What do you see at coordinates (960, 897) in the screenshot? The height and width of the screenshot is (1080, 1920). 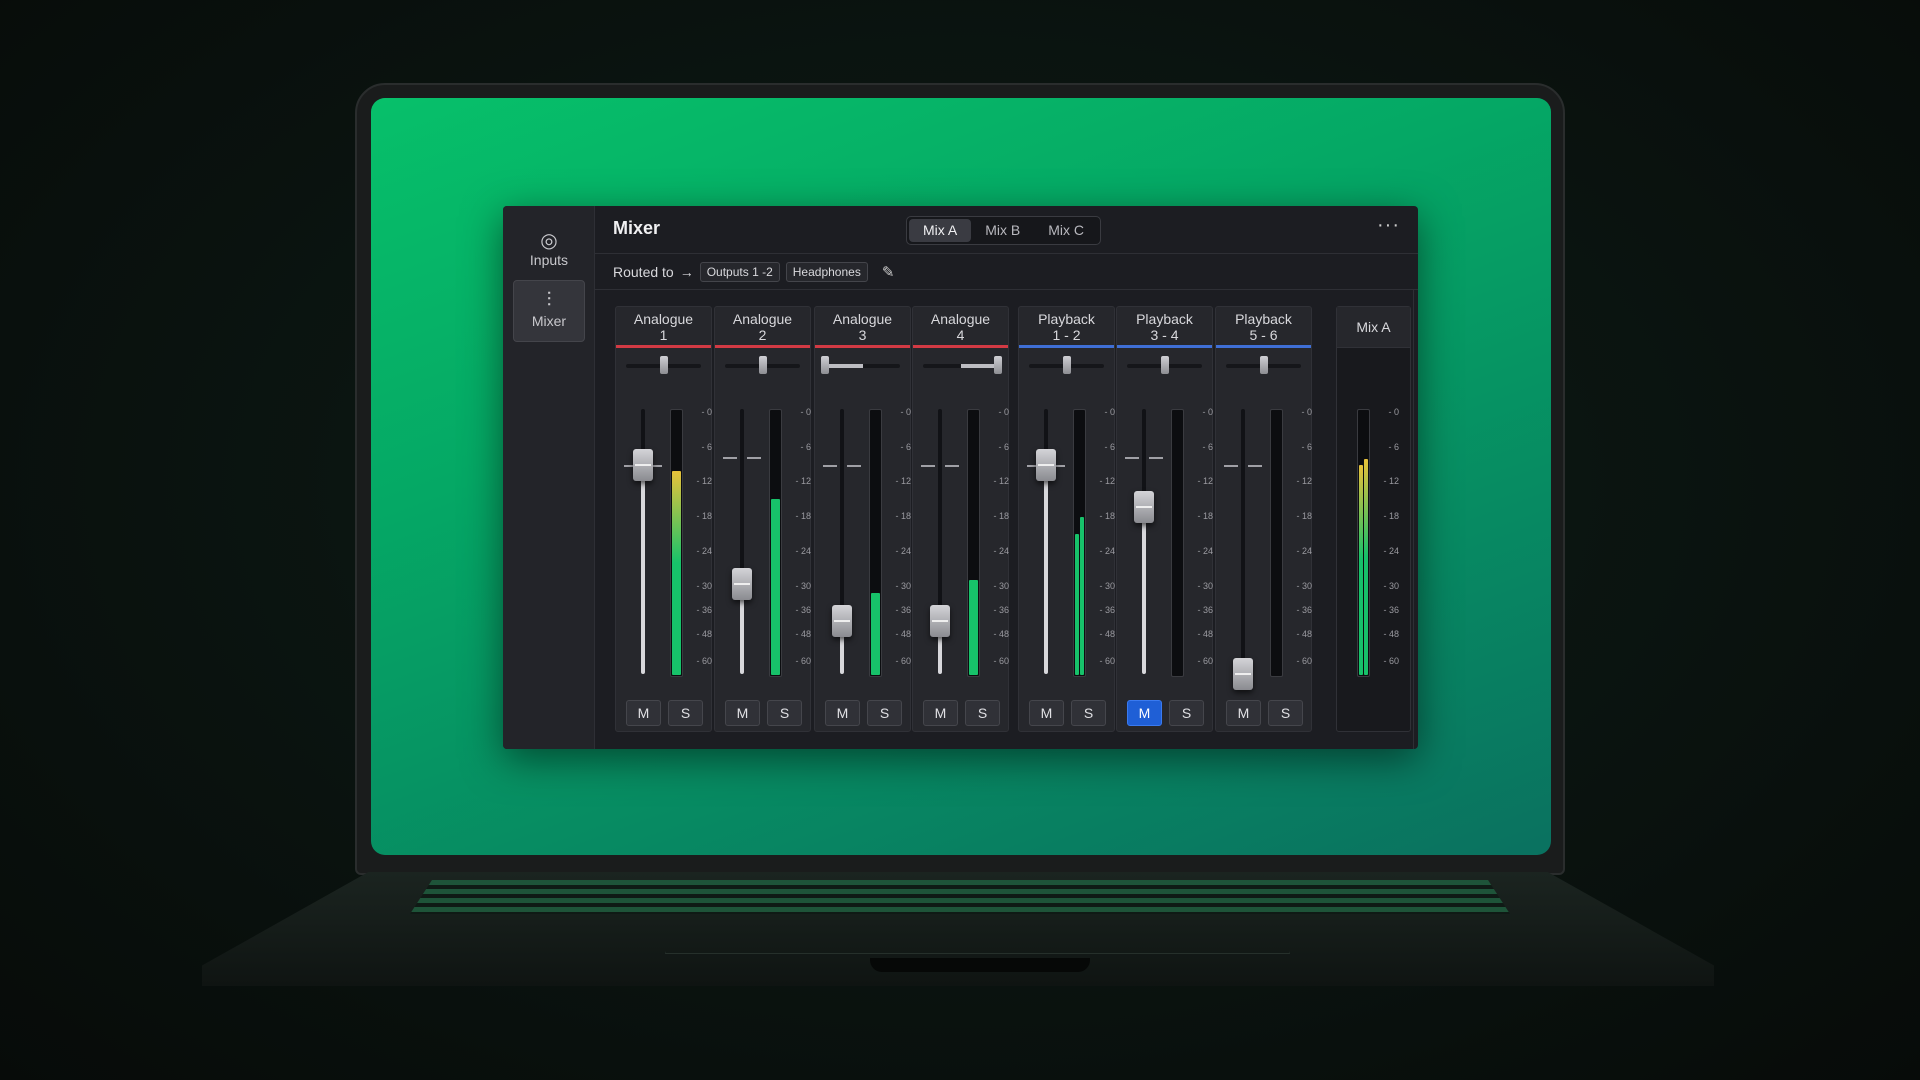 I see `laptop-keyboard` at bounding box center [960, 897].